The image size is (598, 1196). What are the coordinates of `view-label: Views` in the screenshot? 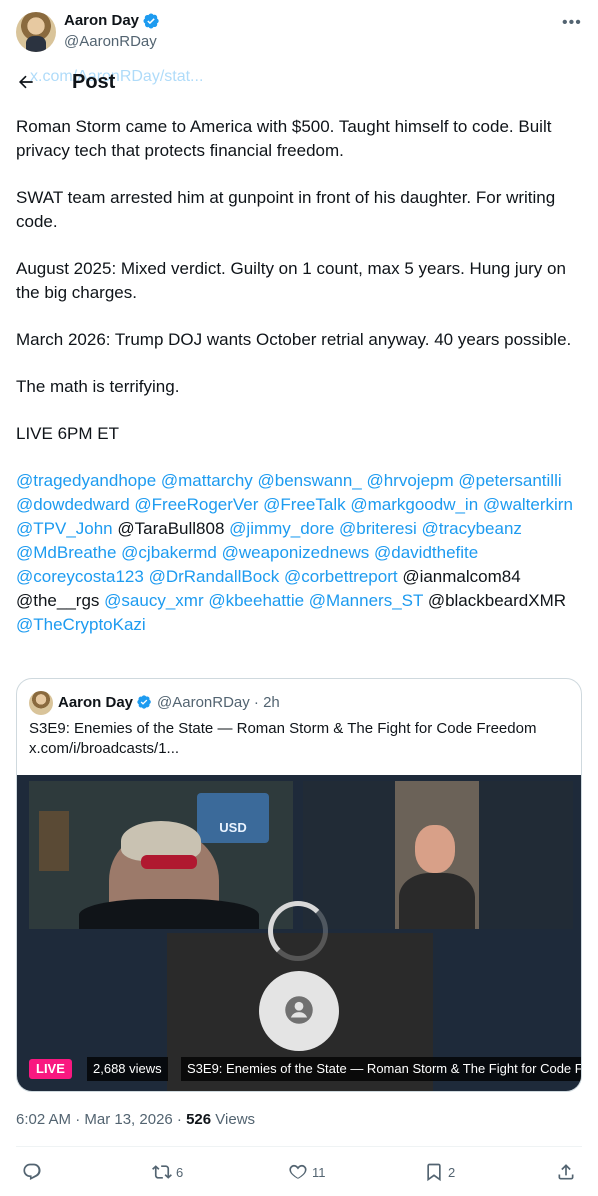 It's located at (233, 1119).